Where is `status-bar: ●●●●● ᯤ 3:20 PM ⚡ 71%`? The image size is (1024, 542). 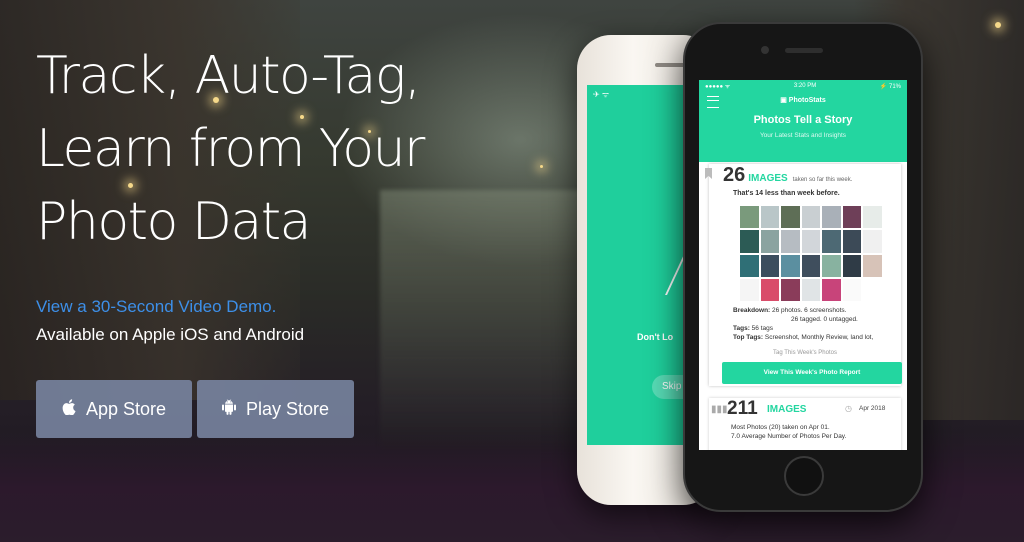 status-bar: ●●●●● ᯤ 3:20 PM ⚡ 71% is located at coordinates (803, 86).